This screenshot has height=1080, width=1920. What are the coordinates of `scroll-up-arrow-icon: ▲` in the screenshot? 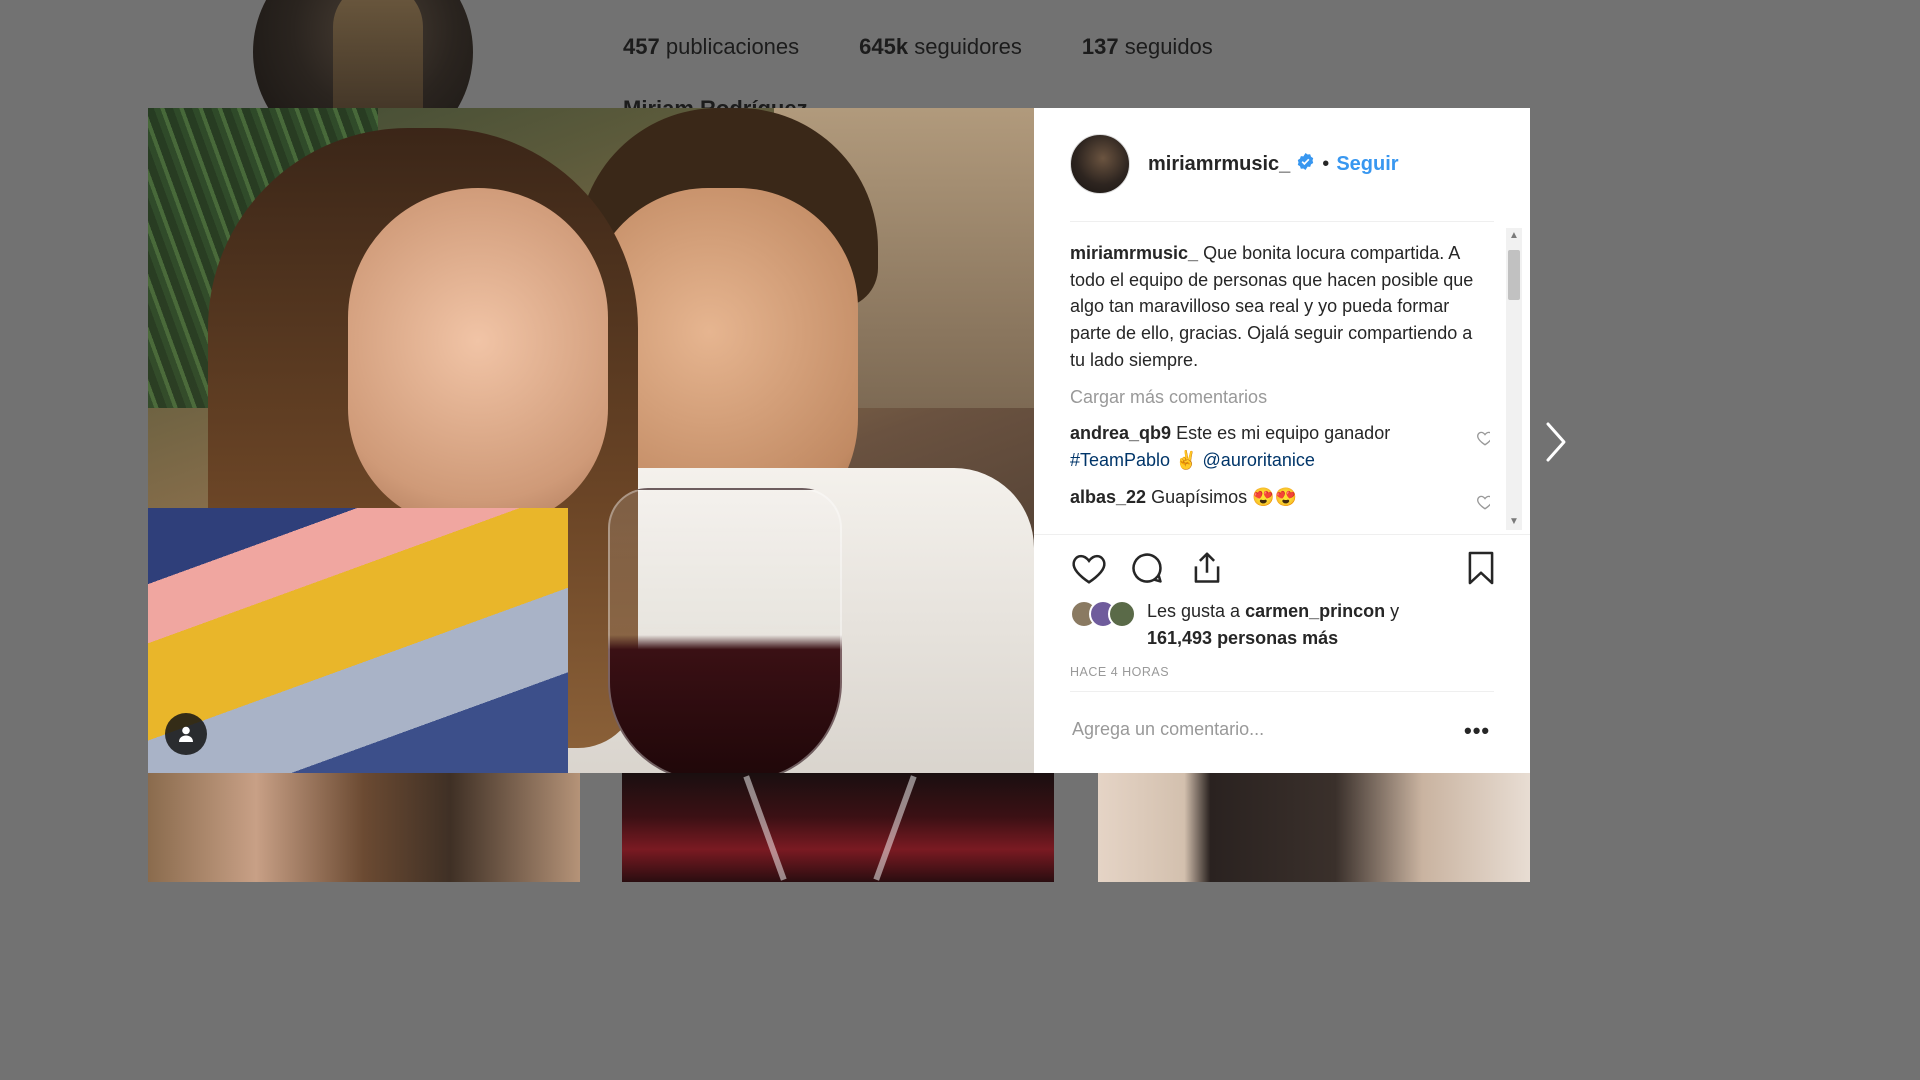 It's located at (1514, 236).